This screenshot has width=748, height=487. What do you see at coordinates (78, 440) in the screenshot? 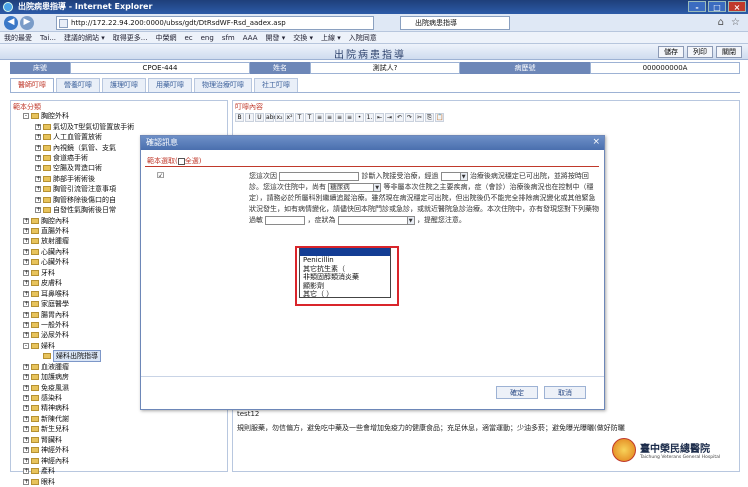
I see `tree-node: +腎臟科` at bounding box center [78, 440].